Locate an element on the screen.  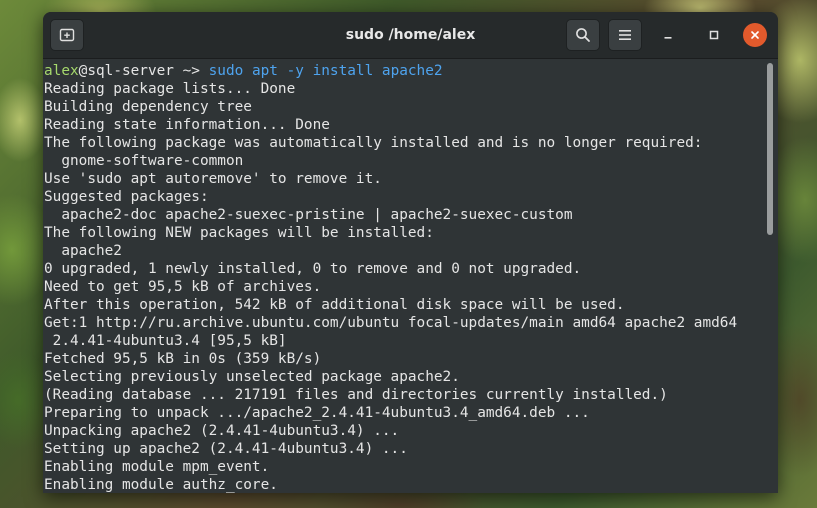
search-button is located at coordinates (583, 35).